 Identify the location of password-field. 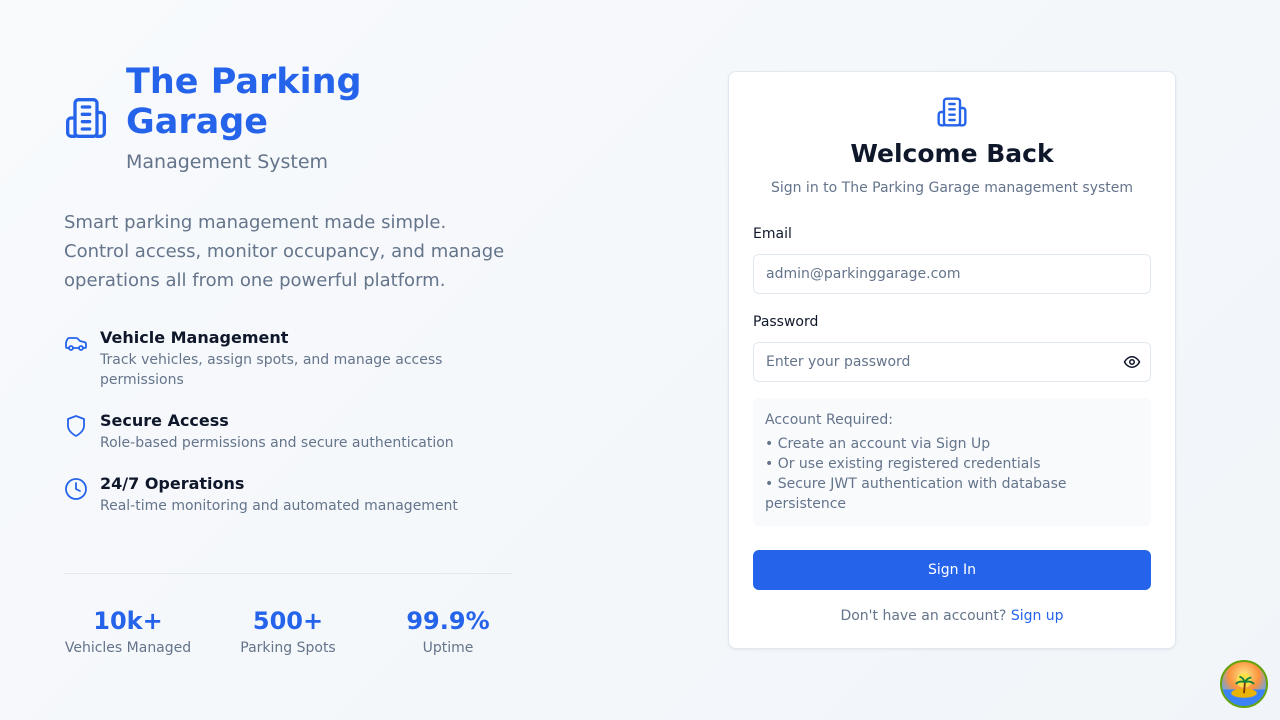
(952, 362).